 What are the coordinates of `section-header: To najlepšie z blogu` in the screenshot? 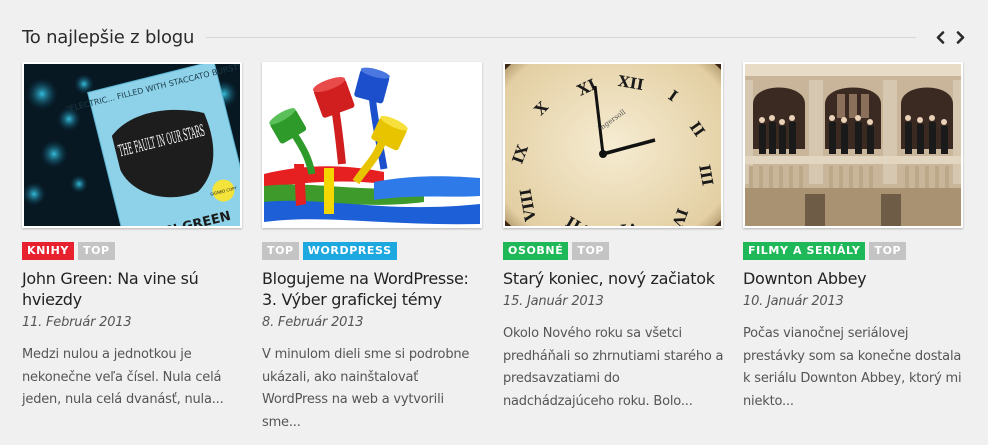 It's located at (494, 37).